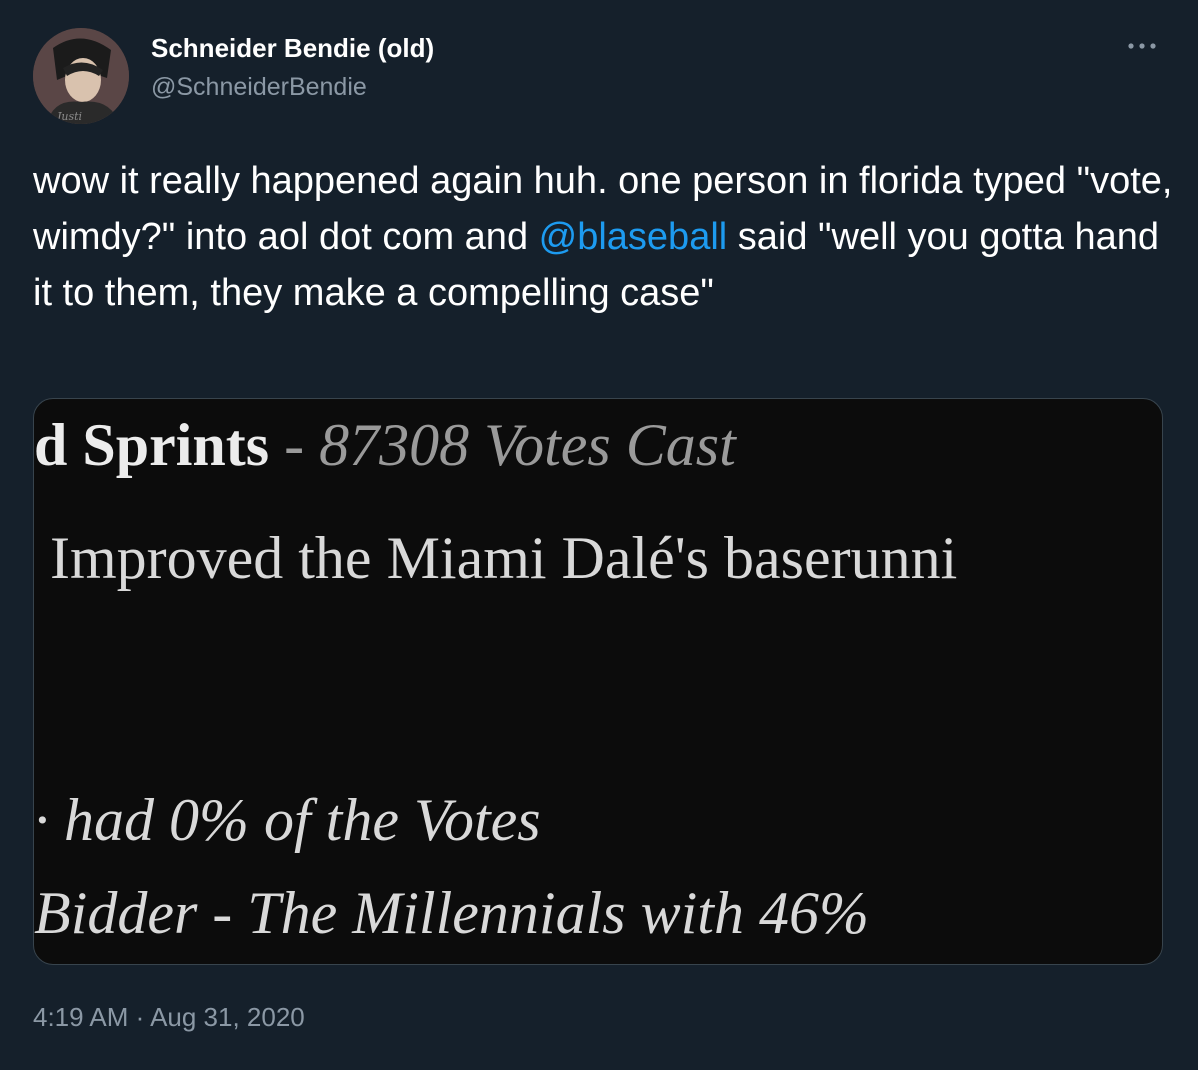 The width and height of the screenshot is (1198, 1070). I want to click on timestamp: 4:19 AM · Aug 31, 2020, so click(169, 1017).